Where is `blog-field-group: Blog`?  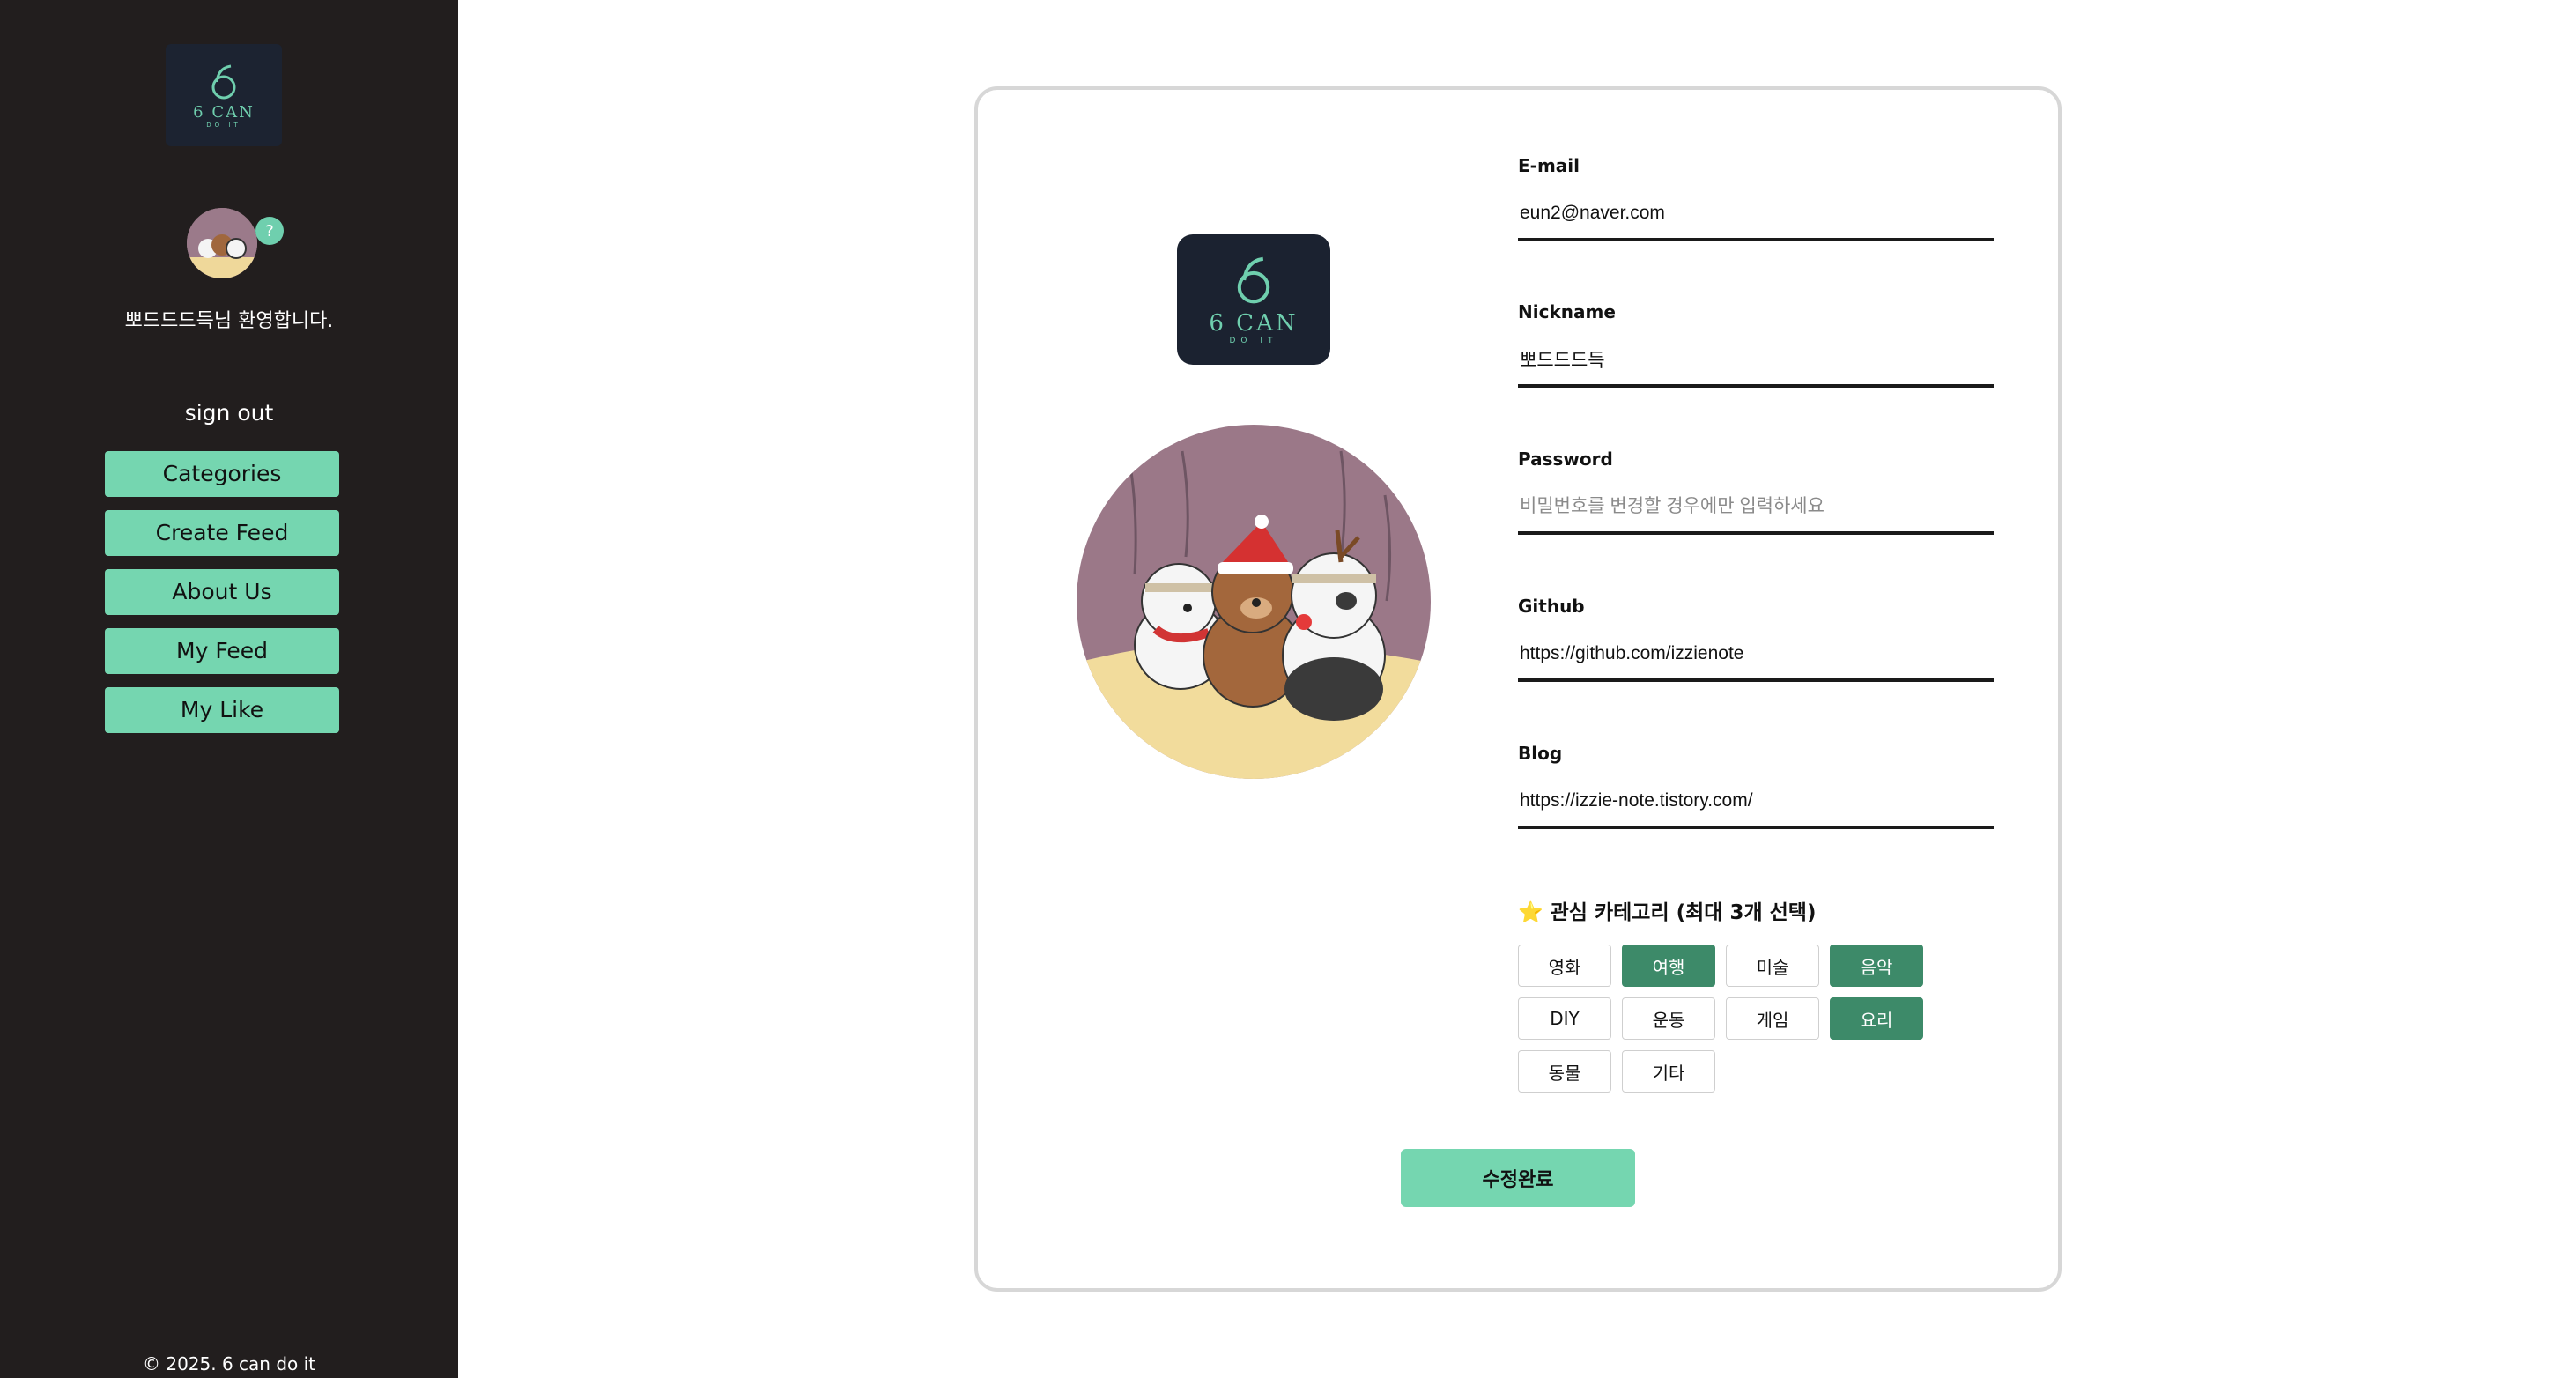 blog-field-group: Blog is located at coordinates (1756, 786).